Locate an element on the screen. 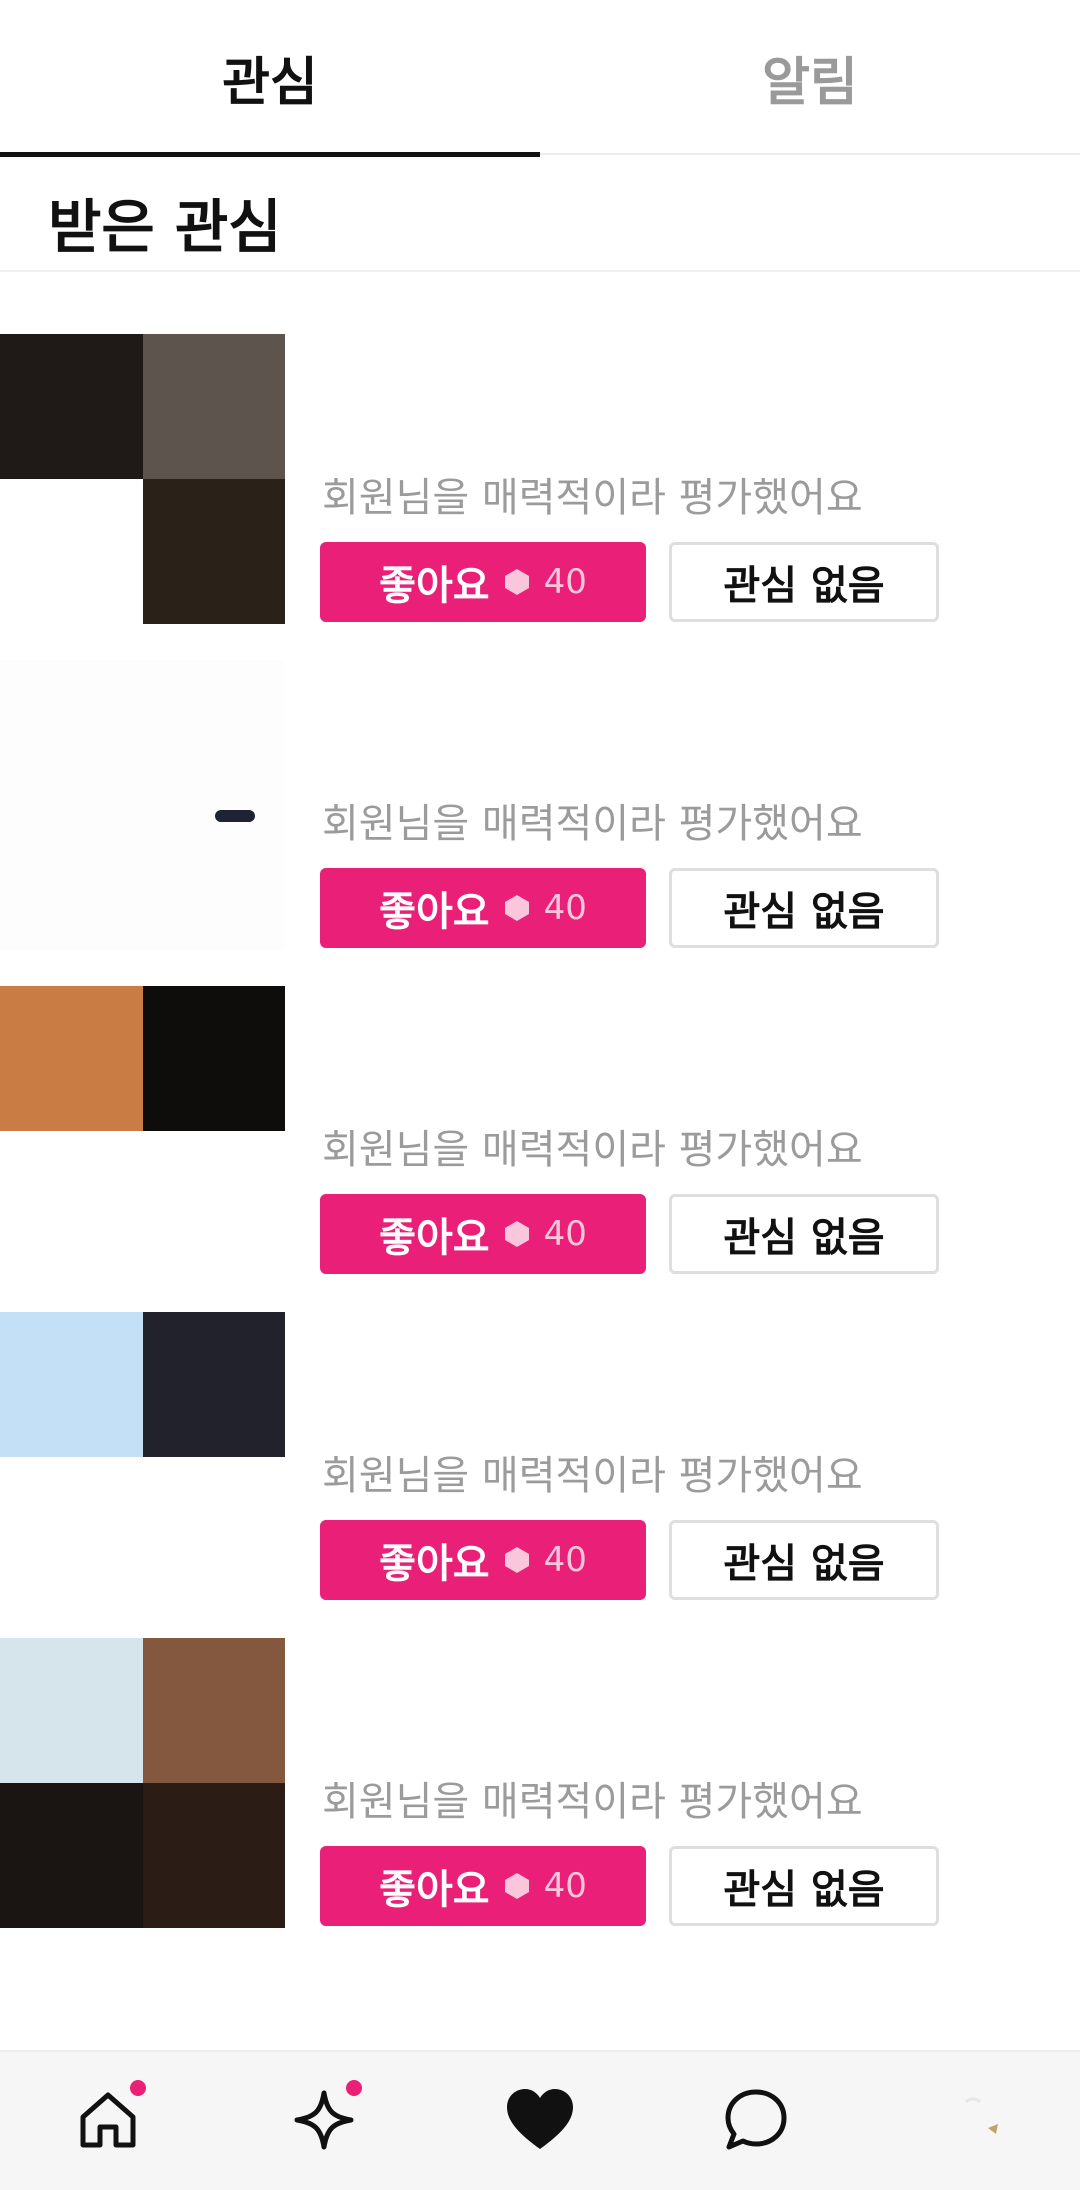 Image resolution: width=1080 pixels, height=2190 pixels. profile-avatar is located at coordinates (972, 2120).